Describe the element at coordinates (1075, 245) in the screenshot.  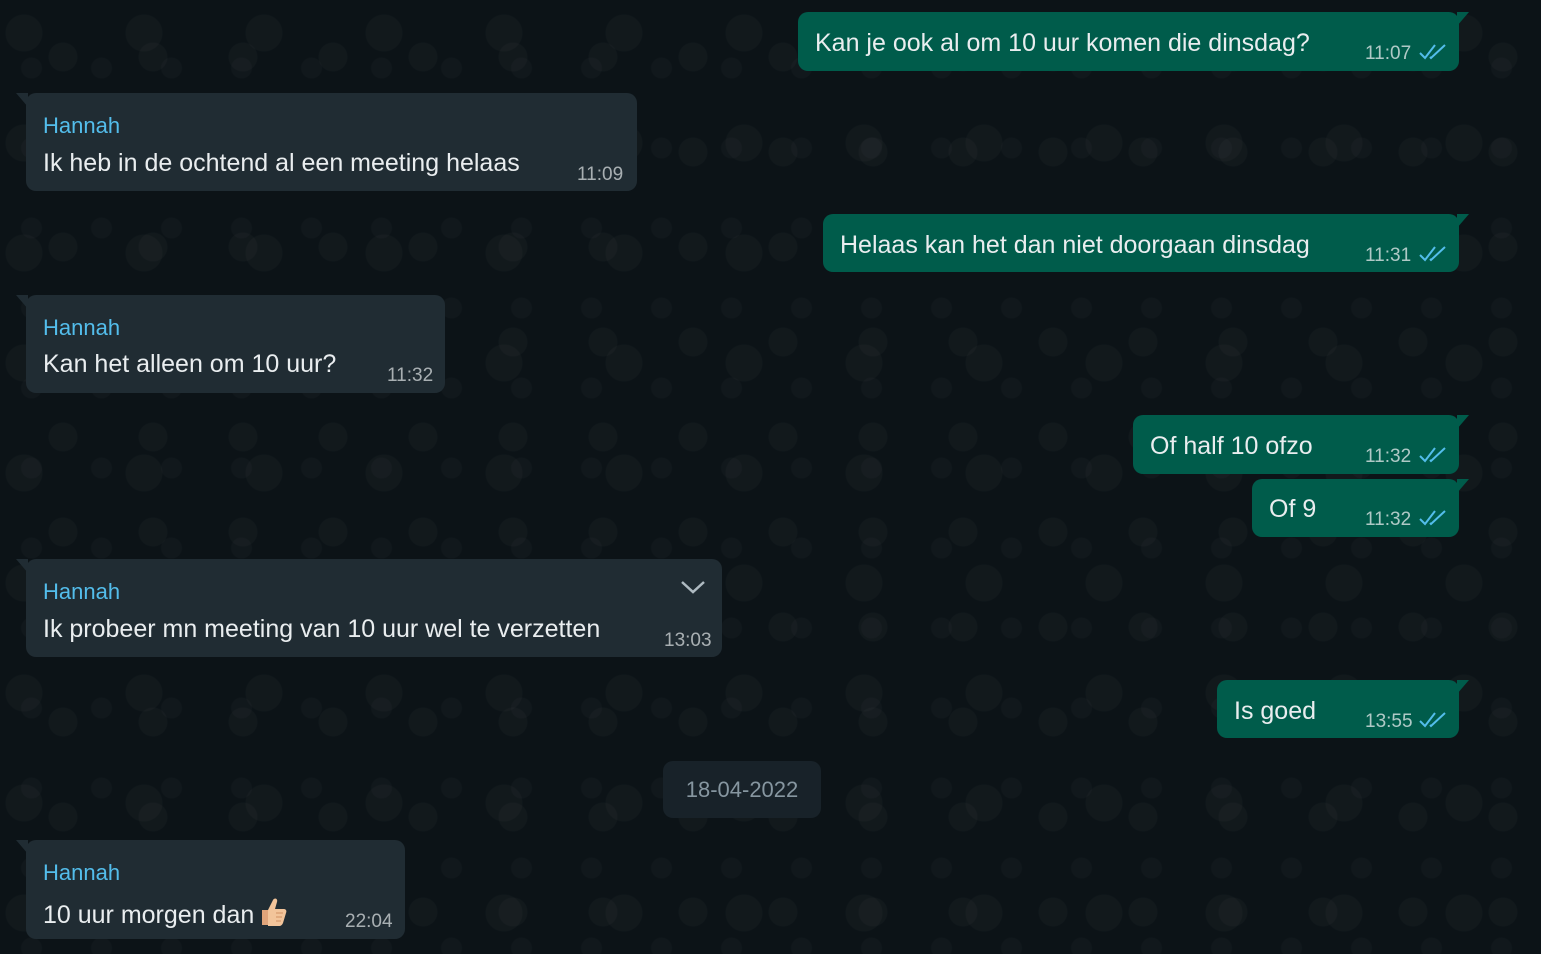
I see `message-text: Helaas kan het dan niet doorgaan dinsdag` at that location.